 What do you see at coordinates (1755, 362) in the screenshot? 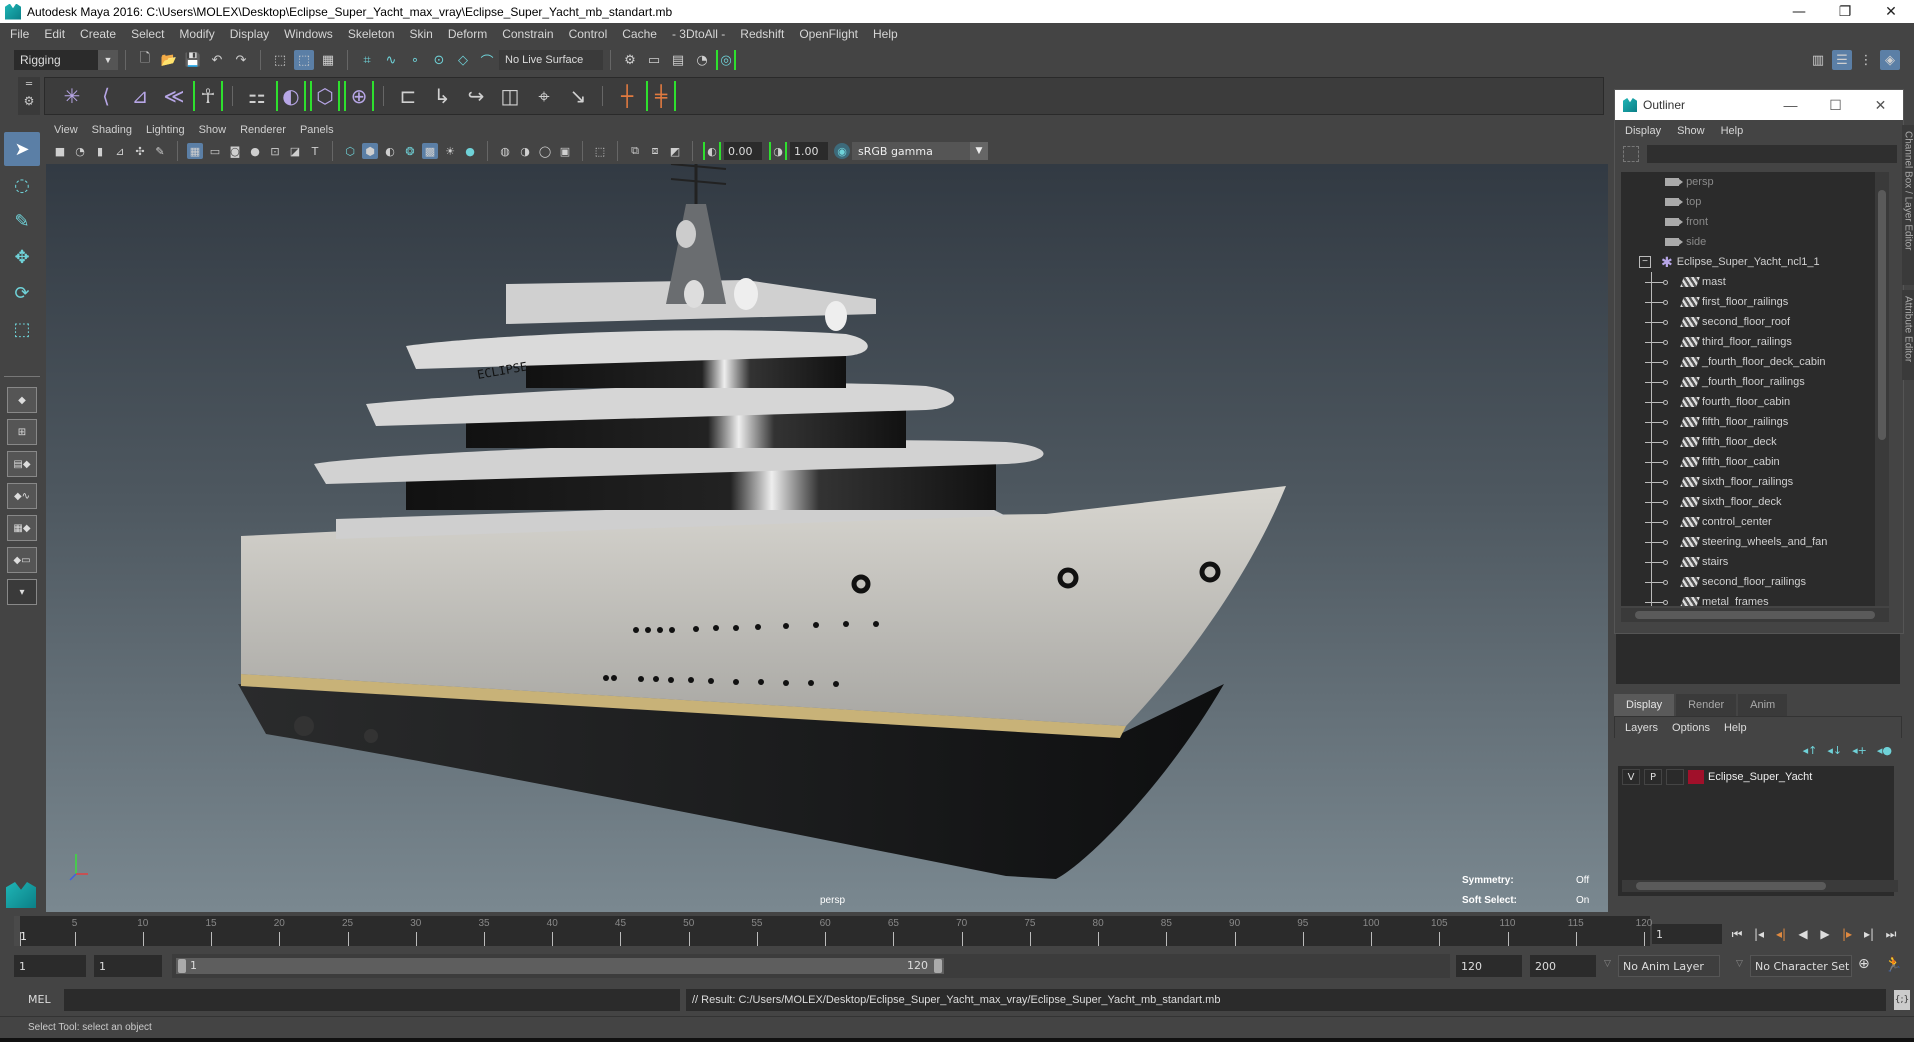
I see `tree-item-mesh: _fourth_floor_deck_cabin` at bounding box center [1755, 362].